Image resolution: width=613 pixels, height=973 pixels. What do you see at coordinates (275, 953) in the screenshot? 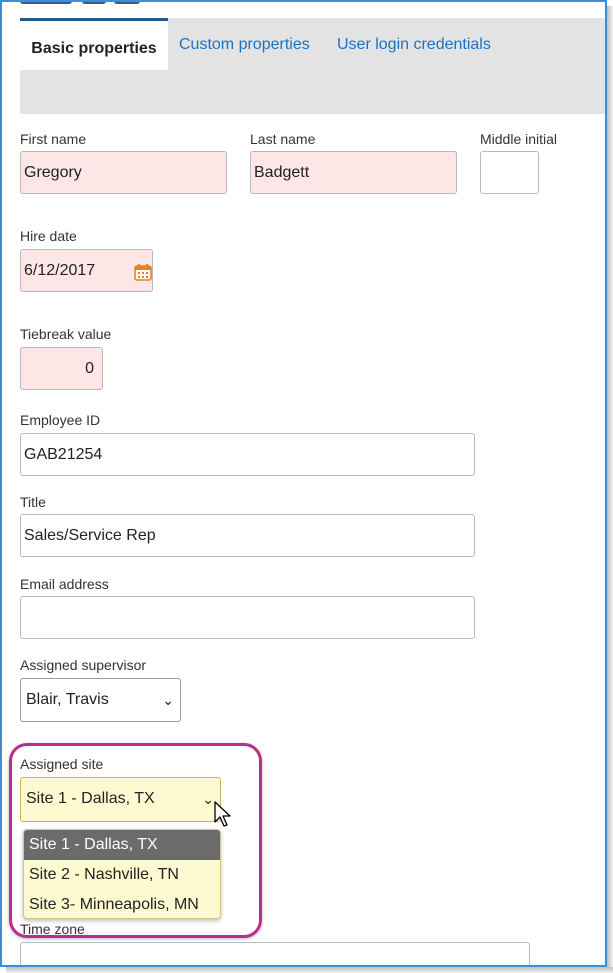
I see `time-zone-select` at bounding box center [275, 953].